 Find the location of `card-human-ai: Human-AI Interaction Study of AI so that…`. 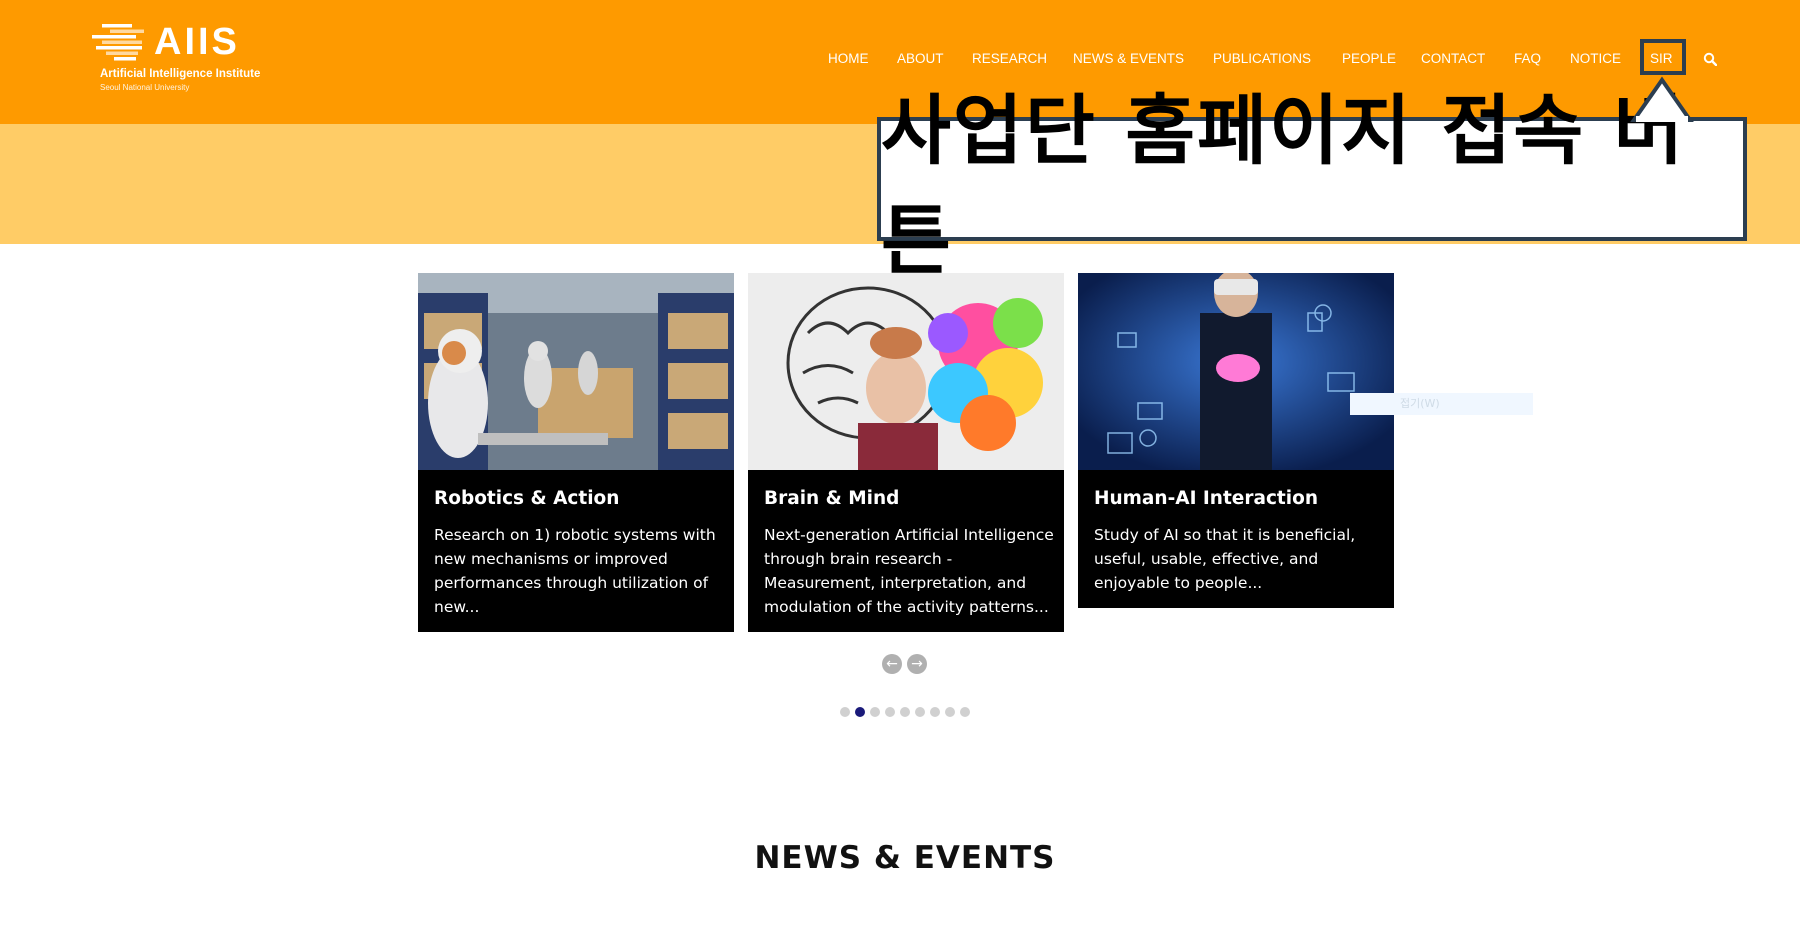

card-human-ai: Human-AI Interaction Study of AI so that… is located at coordinates (1236, 440).